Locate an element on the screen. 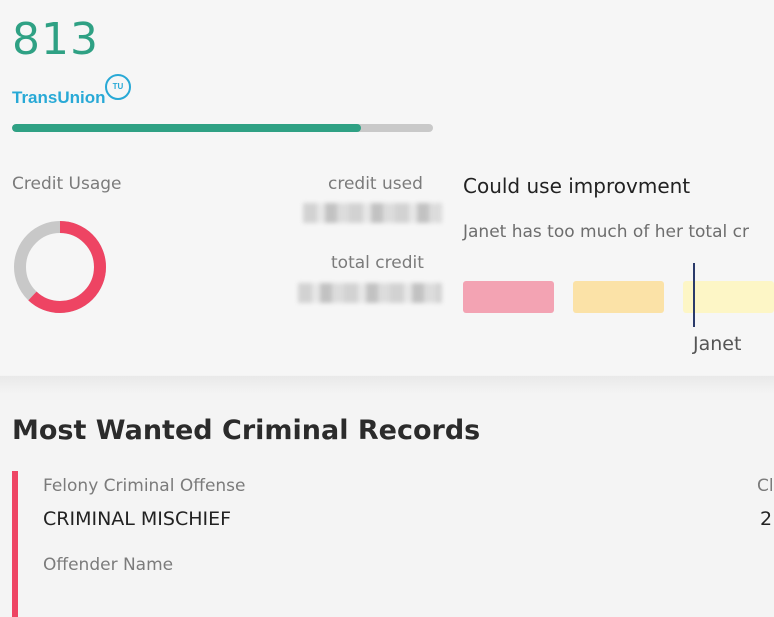 The width and height of the screenshot is (774, 617). score-progress-bar is located at coordinates (222, 128).